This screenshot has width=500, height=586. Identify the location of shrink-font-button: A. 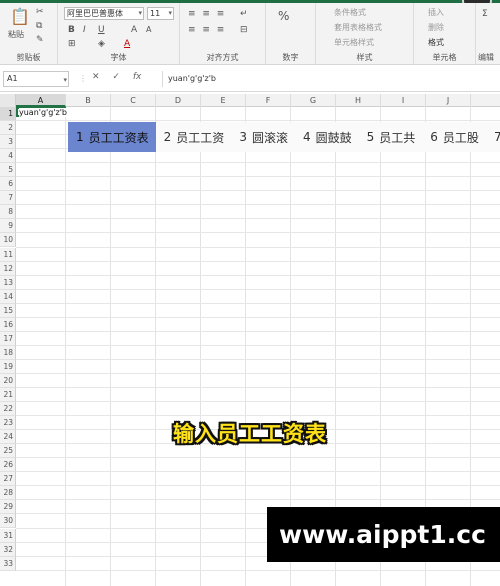
(148, 30).